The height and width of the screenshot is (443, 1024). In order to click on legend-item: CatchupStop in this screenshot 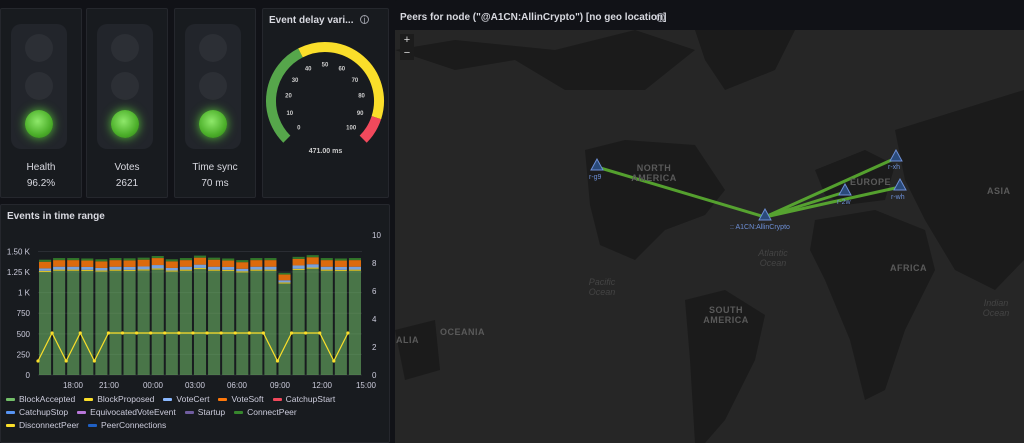, I will do `click(37, 412)`.